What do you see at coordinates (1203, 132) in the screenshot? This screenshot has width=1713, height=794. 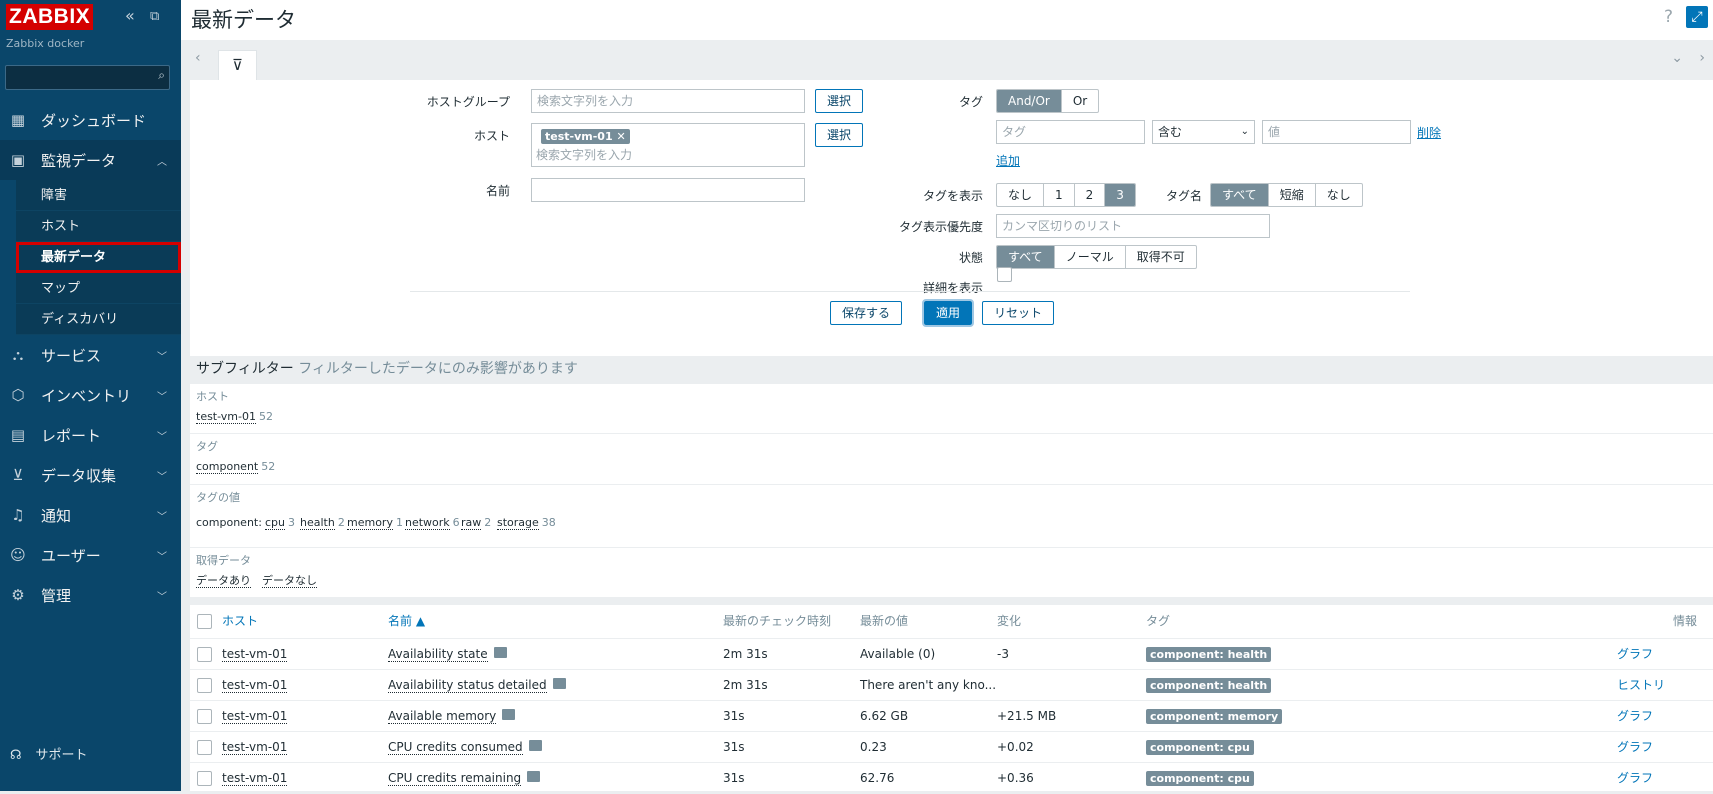 I see `tag-operator-select: 含む ⌄` at bounding box center [1203, 132].